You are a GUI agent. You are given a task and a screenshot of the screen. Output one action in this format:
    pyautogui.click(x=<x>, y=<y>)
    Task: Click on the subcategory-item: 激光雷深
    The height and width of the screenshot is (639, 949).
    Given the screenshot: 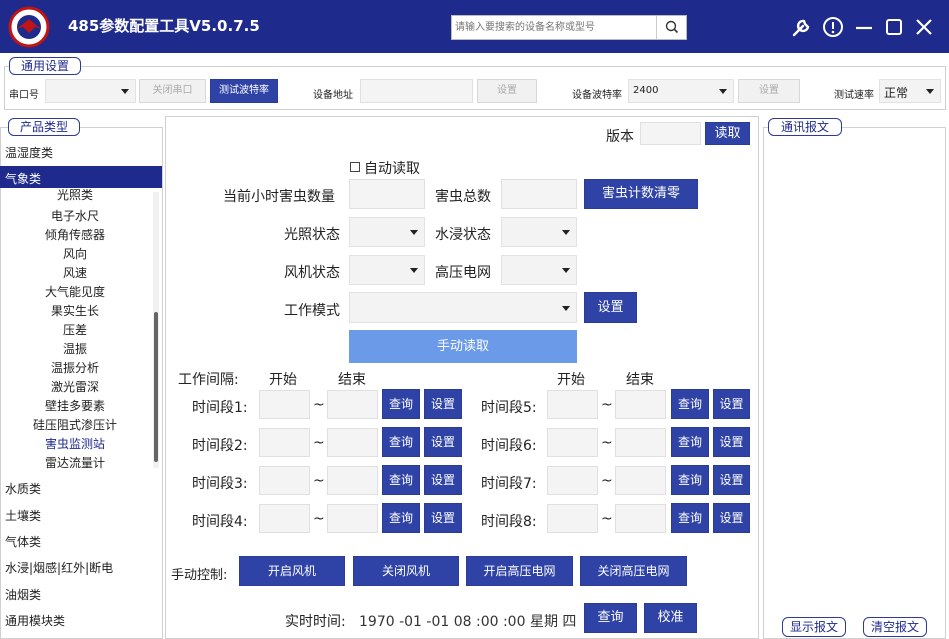 What is the action you would take?
    pyautogui.click(x=75, y=386)
    